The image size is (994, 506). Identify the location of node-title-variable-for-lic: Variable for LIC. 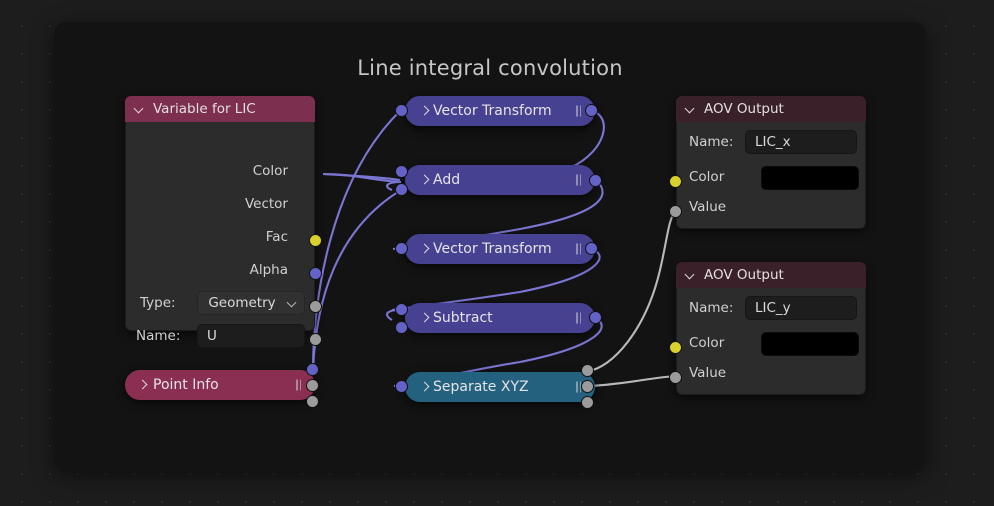
(204, 109).